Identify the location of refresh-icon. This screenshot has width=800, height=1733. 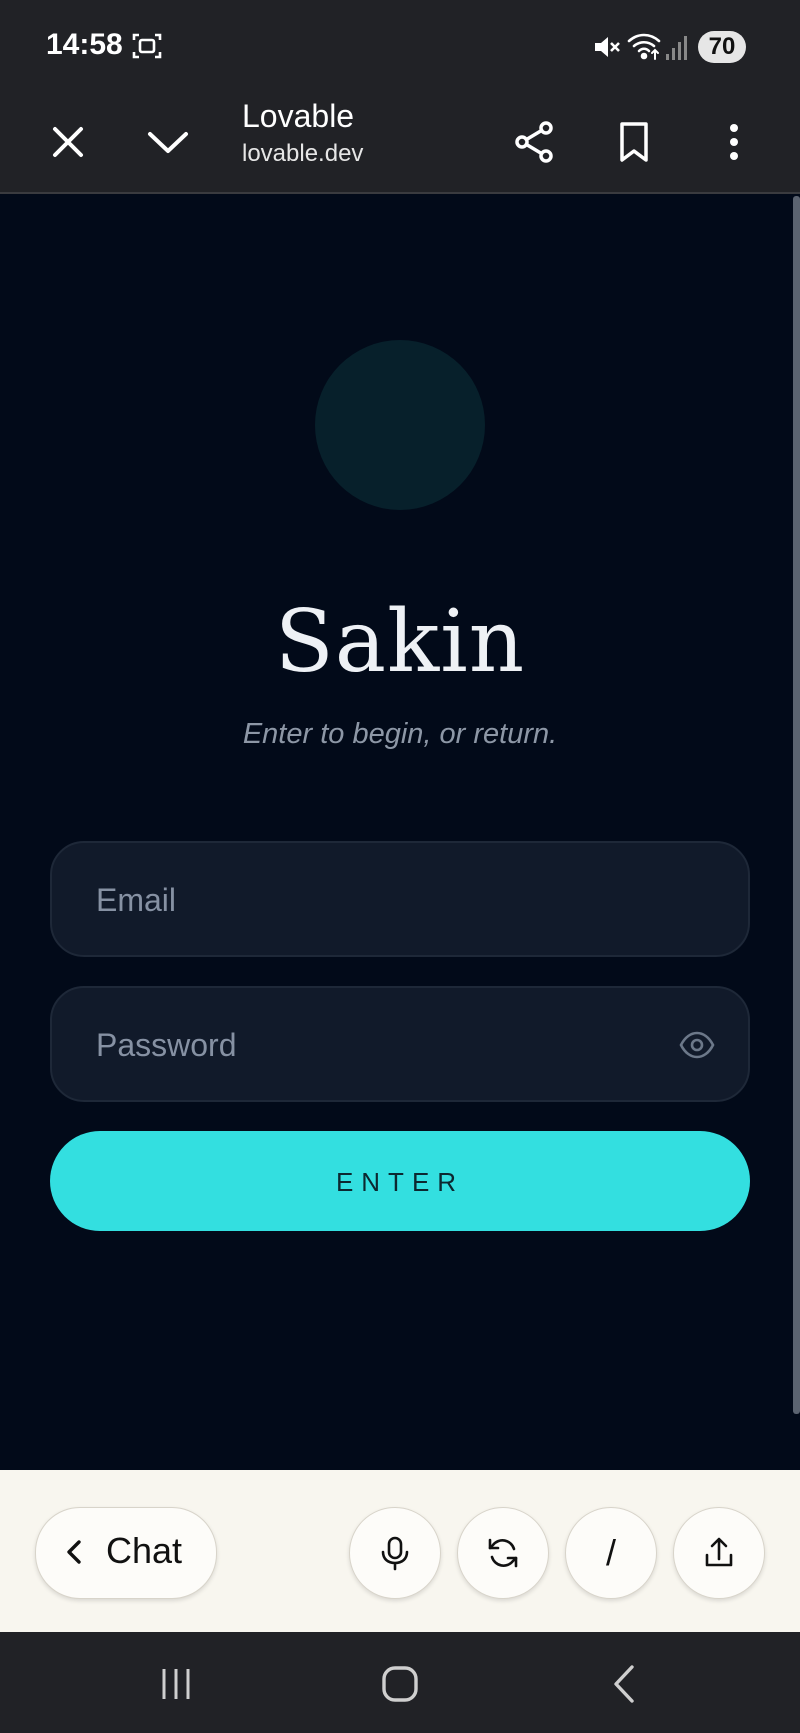
(503, 1553).